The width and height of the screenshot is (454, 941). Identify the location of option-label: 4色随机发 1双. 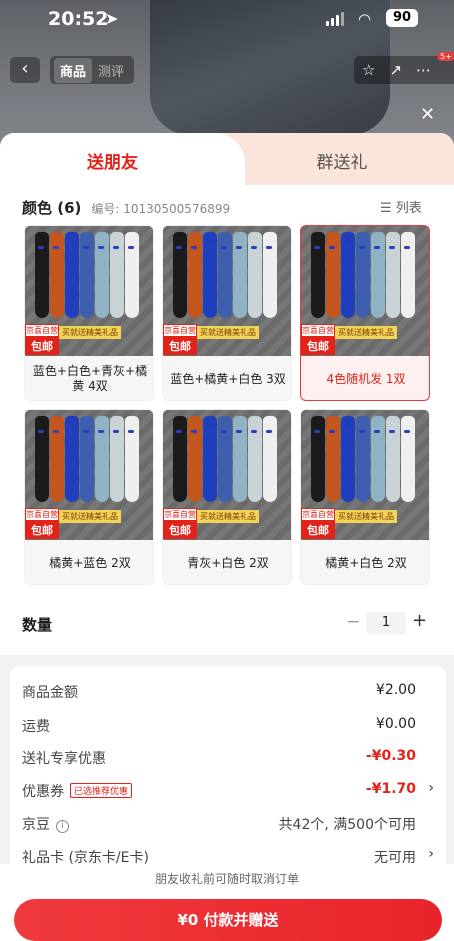
(366, 378).